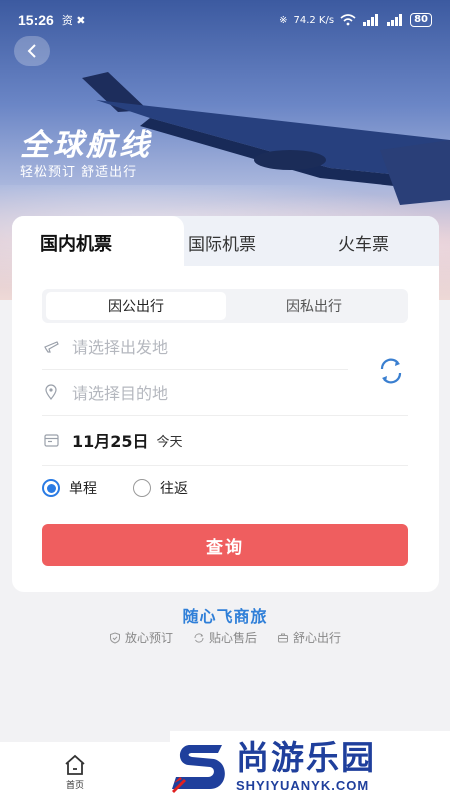 The width and height of the screenshot is (450, 800). I want to click on nav-home: 首页, so click(75, 772).